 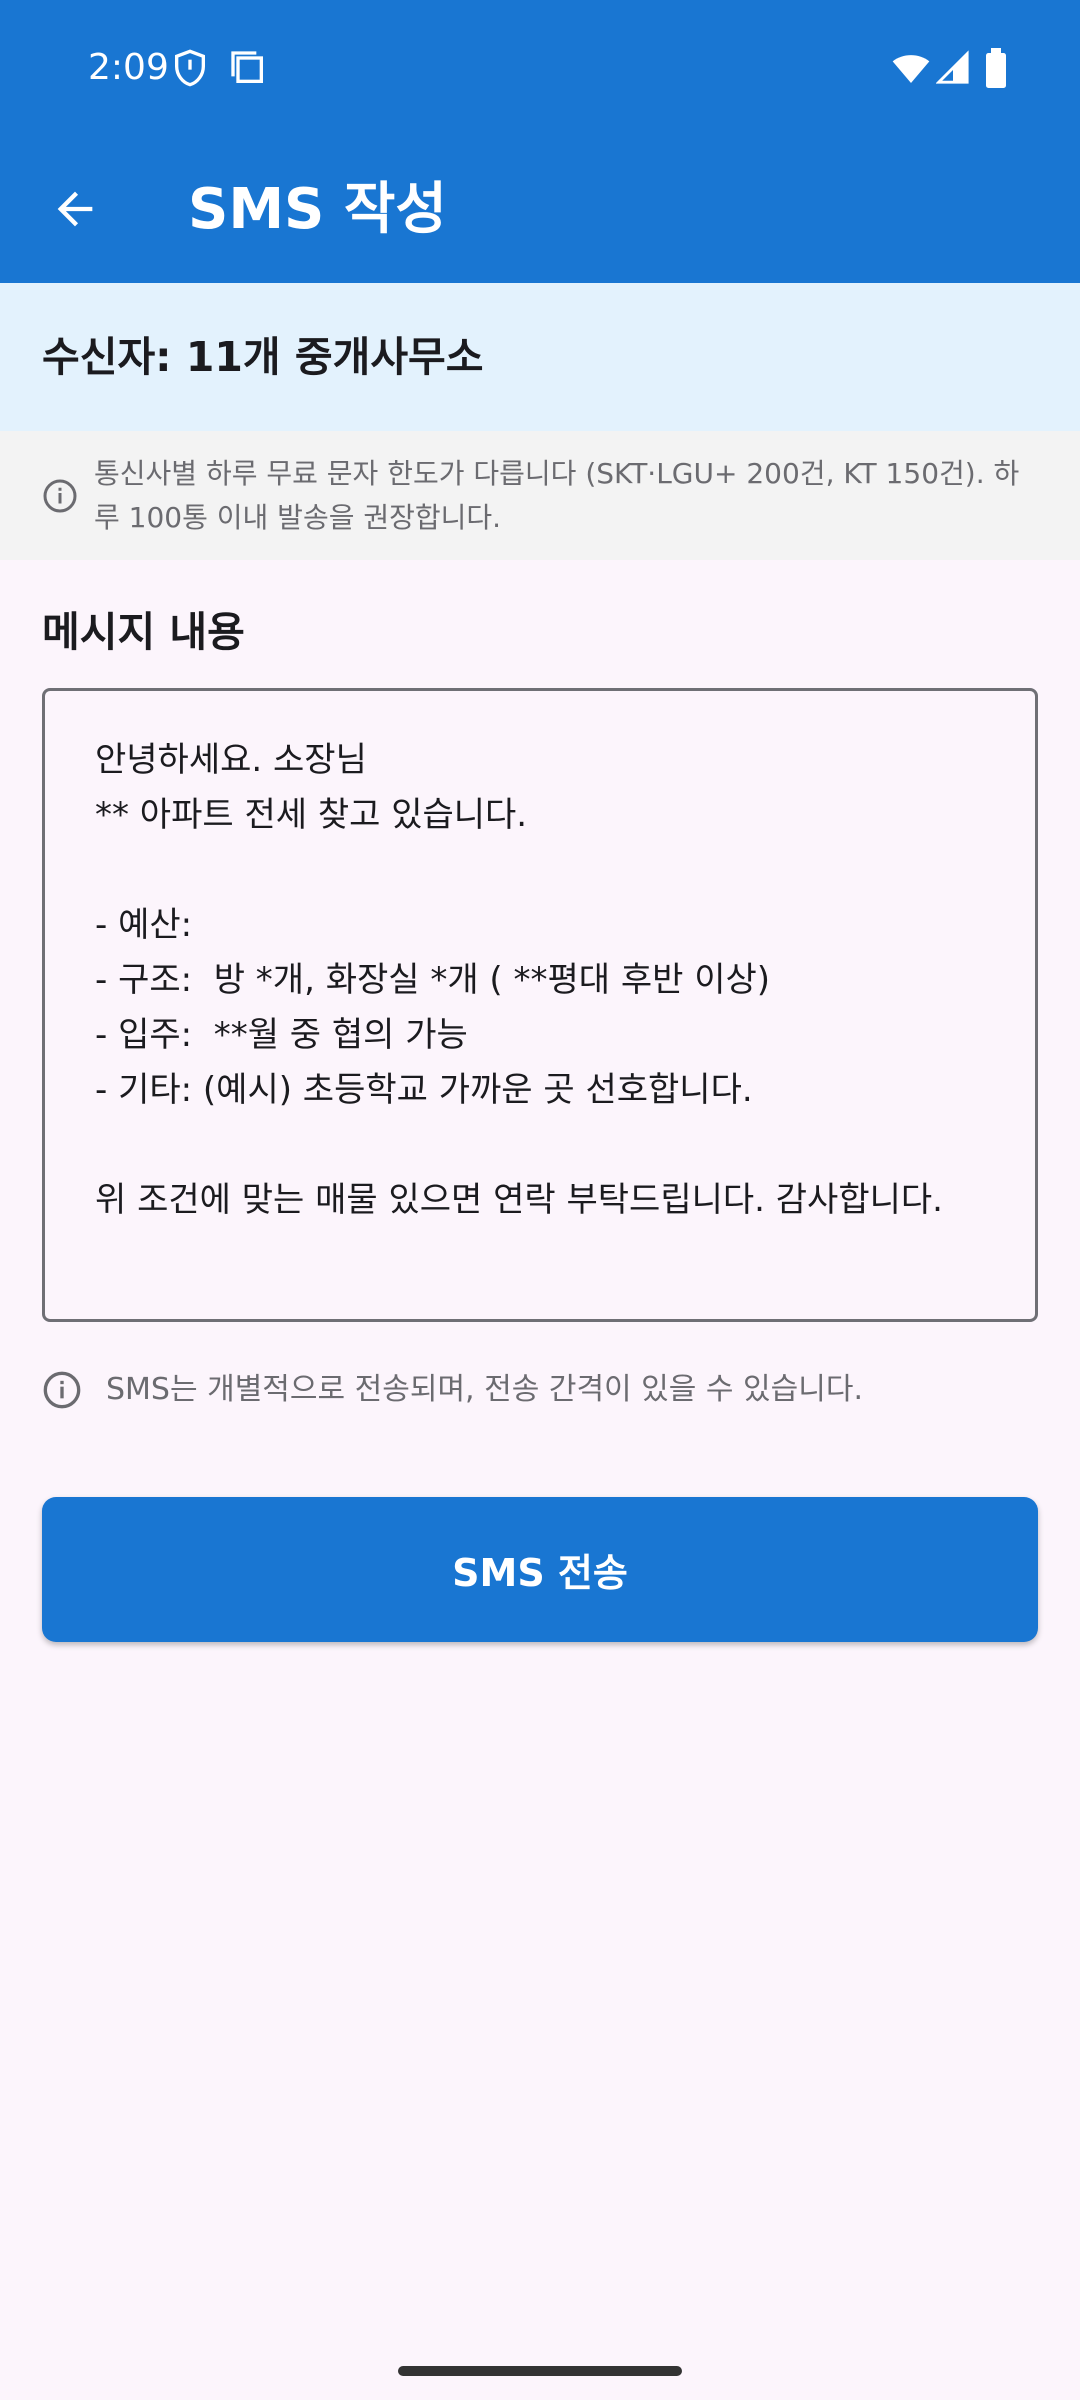 What do you see at coordinates (540, 357) in the screenshot?
I see `recipient-banner: 수신자: 11개 중개사무소` at bounding box center [540, 357].